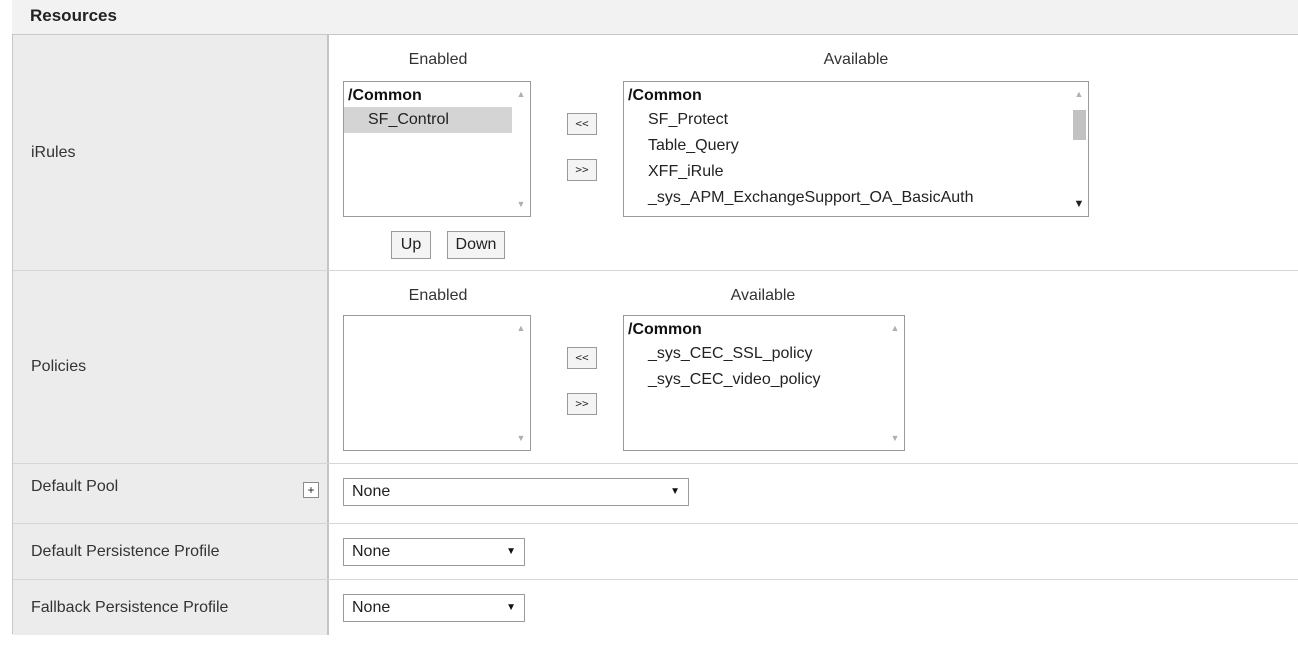  I want to click on fallback-persistence-value: None, so click(371, 607).